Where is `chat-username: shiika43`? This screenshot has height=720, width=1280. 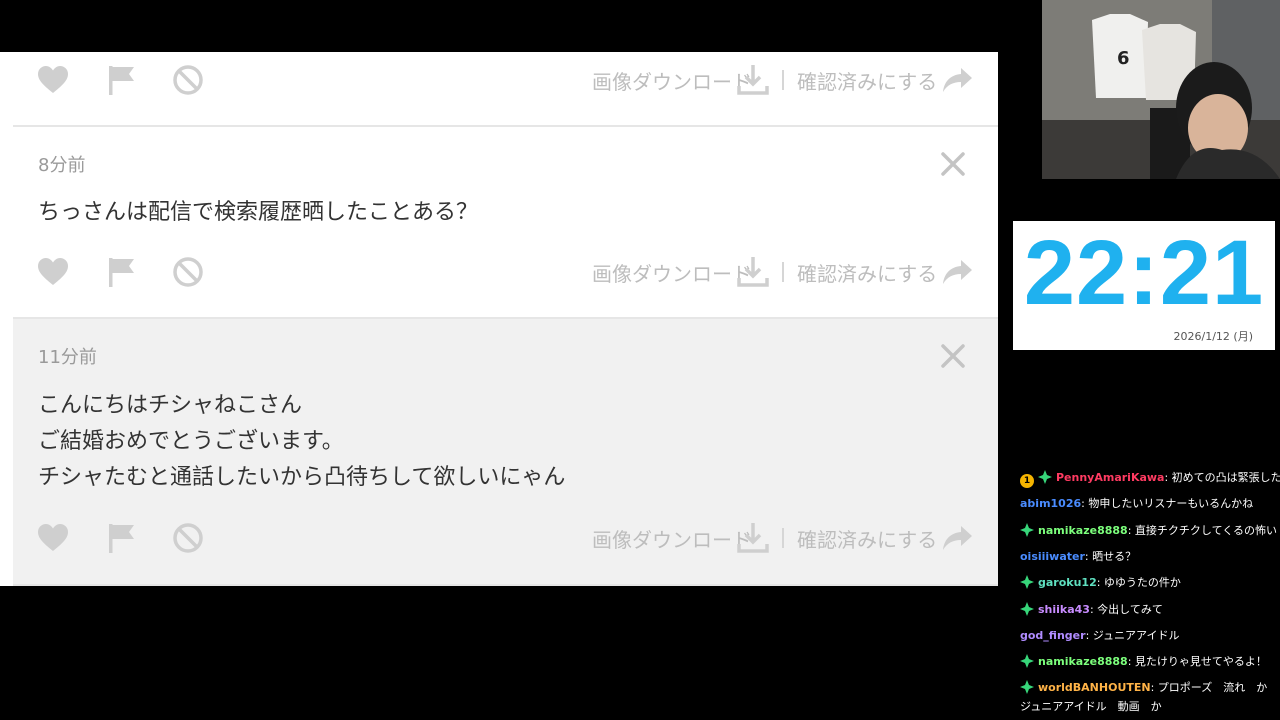 chat-username: shiika43 is located at coordinates (1064, 609).